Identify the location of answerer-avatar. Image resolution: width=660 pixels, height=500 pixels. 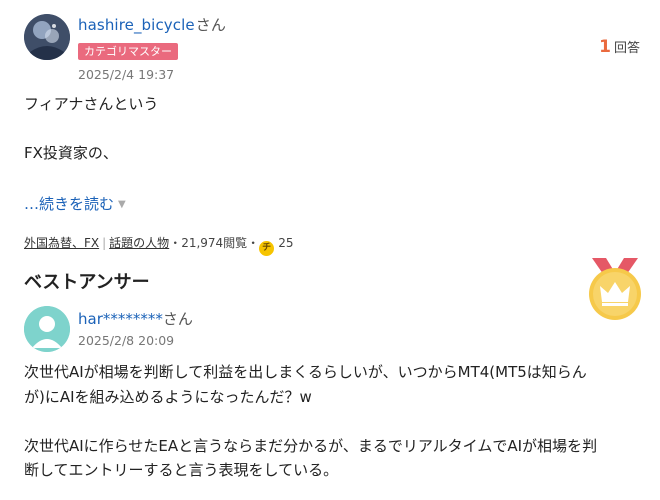
(47, 329).